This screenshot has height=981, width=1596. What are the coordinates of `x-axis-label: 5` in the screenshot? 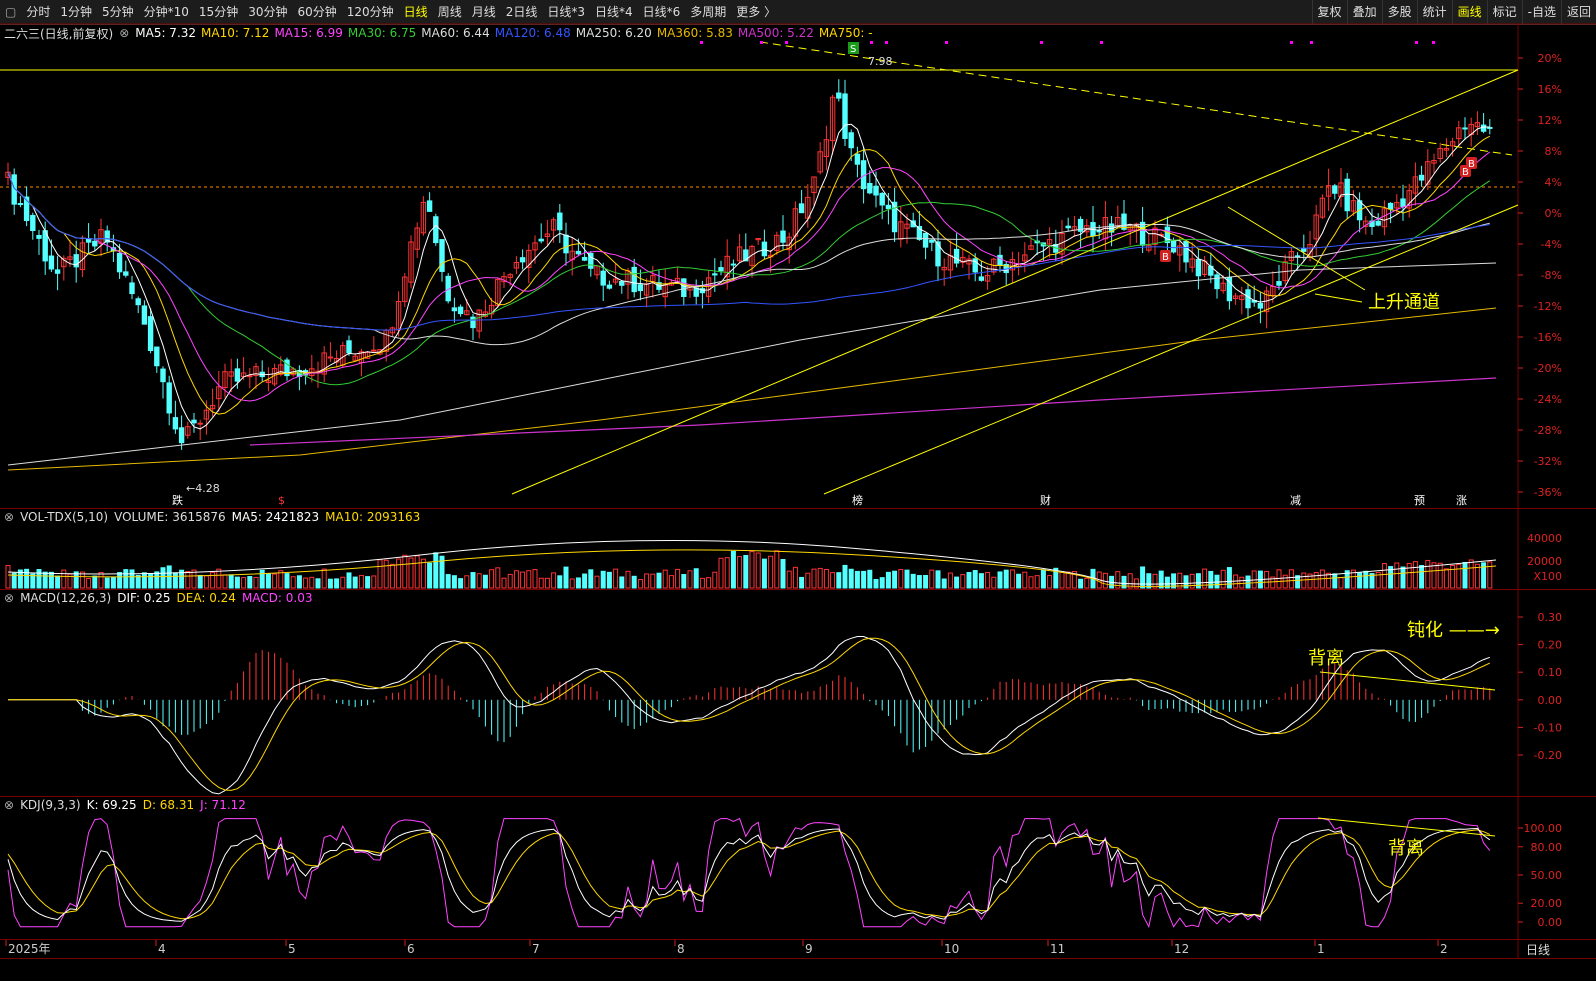 It's located at (292, 949).